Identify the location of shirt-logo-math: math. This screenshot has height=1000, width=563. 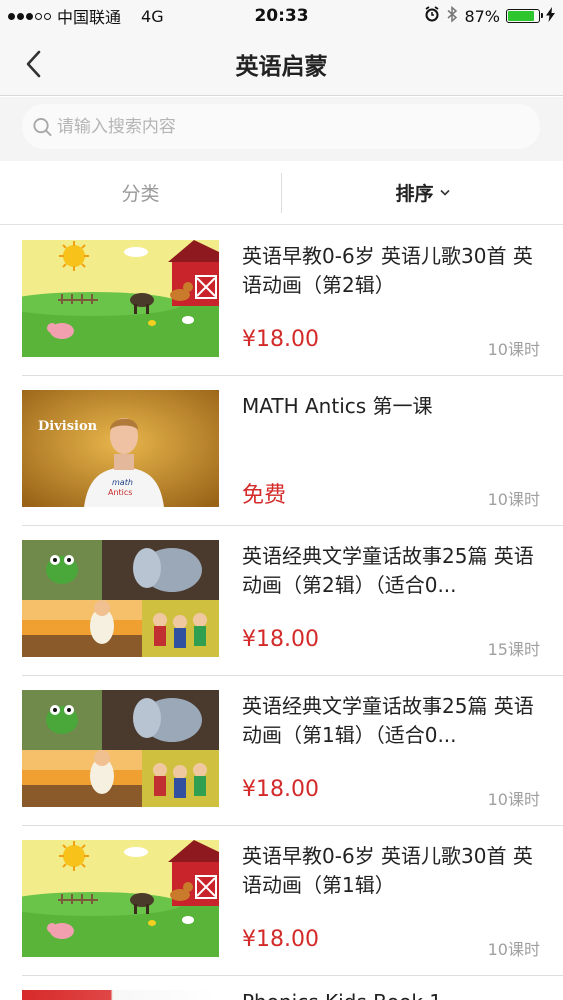
(122, 482).